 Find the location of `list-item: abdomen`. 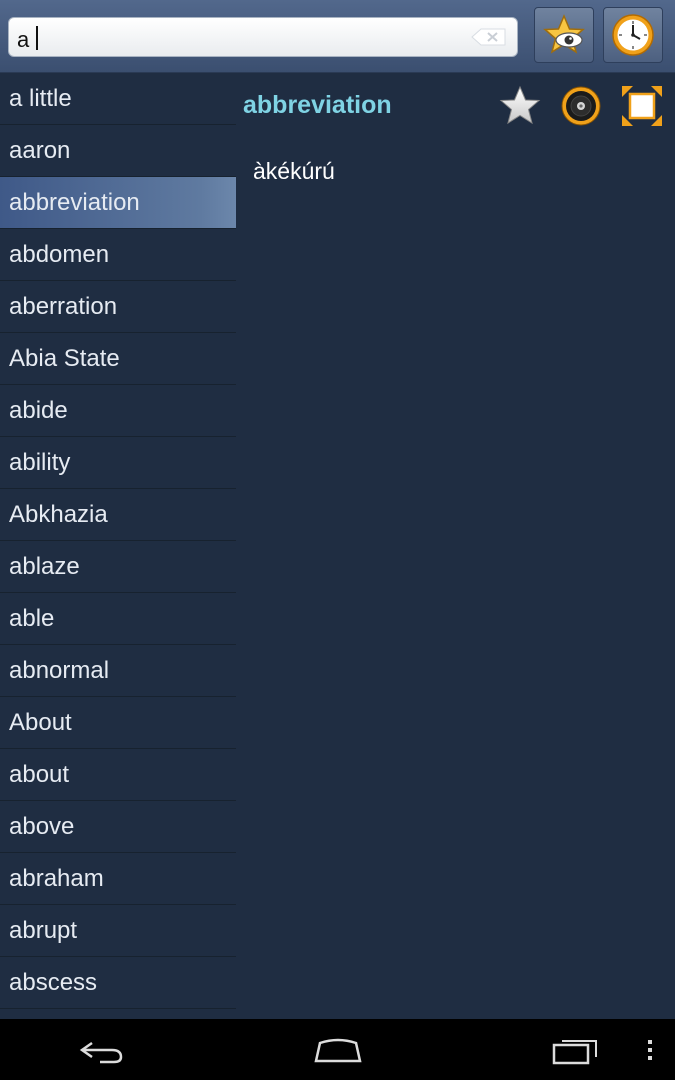

list-item: abdomen is located at coordinates (118, 255).